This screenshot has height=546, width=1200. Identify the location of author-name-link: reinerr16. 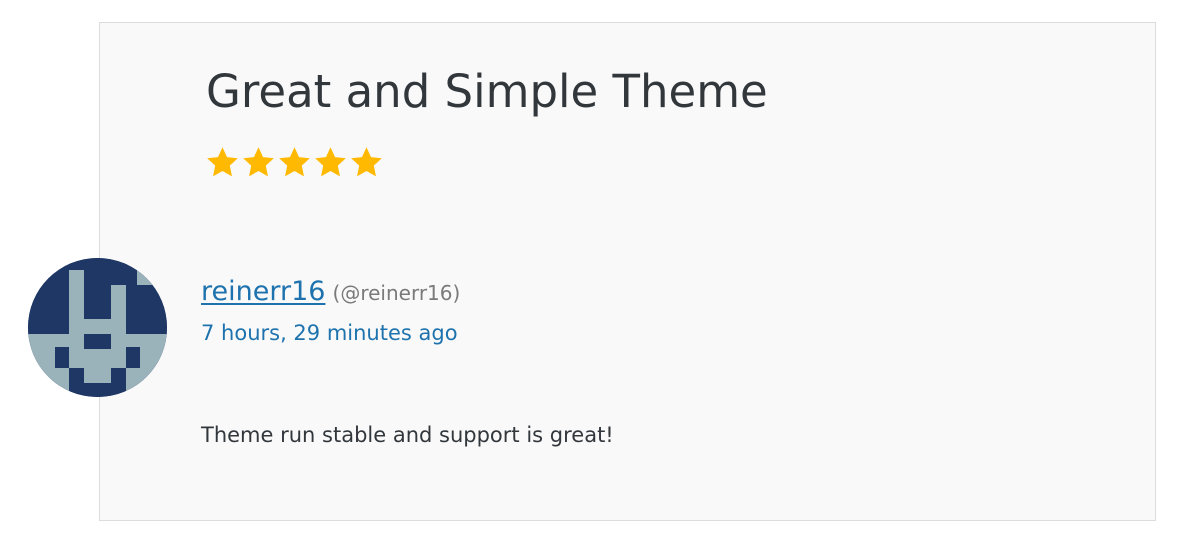
(263, 291).